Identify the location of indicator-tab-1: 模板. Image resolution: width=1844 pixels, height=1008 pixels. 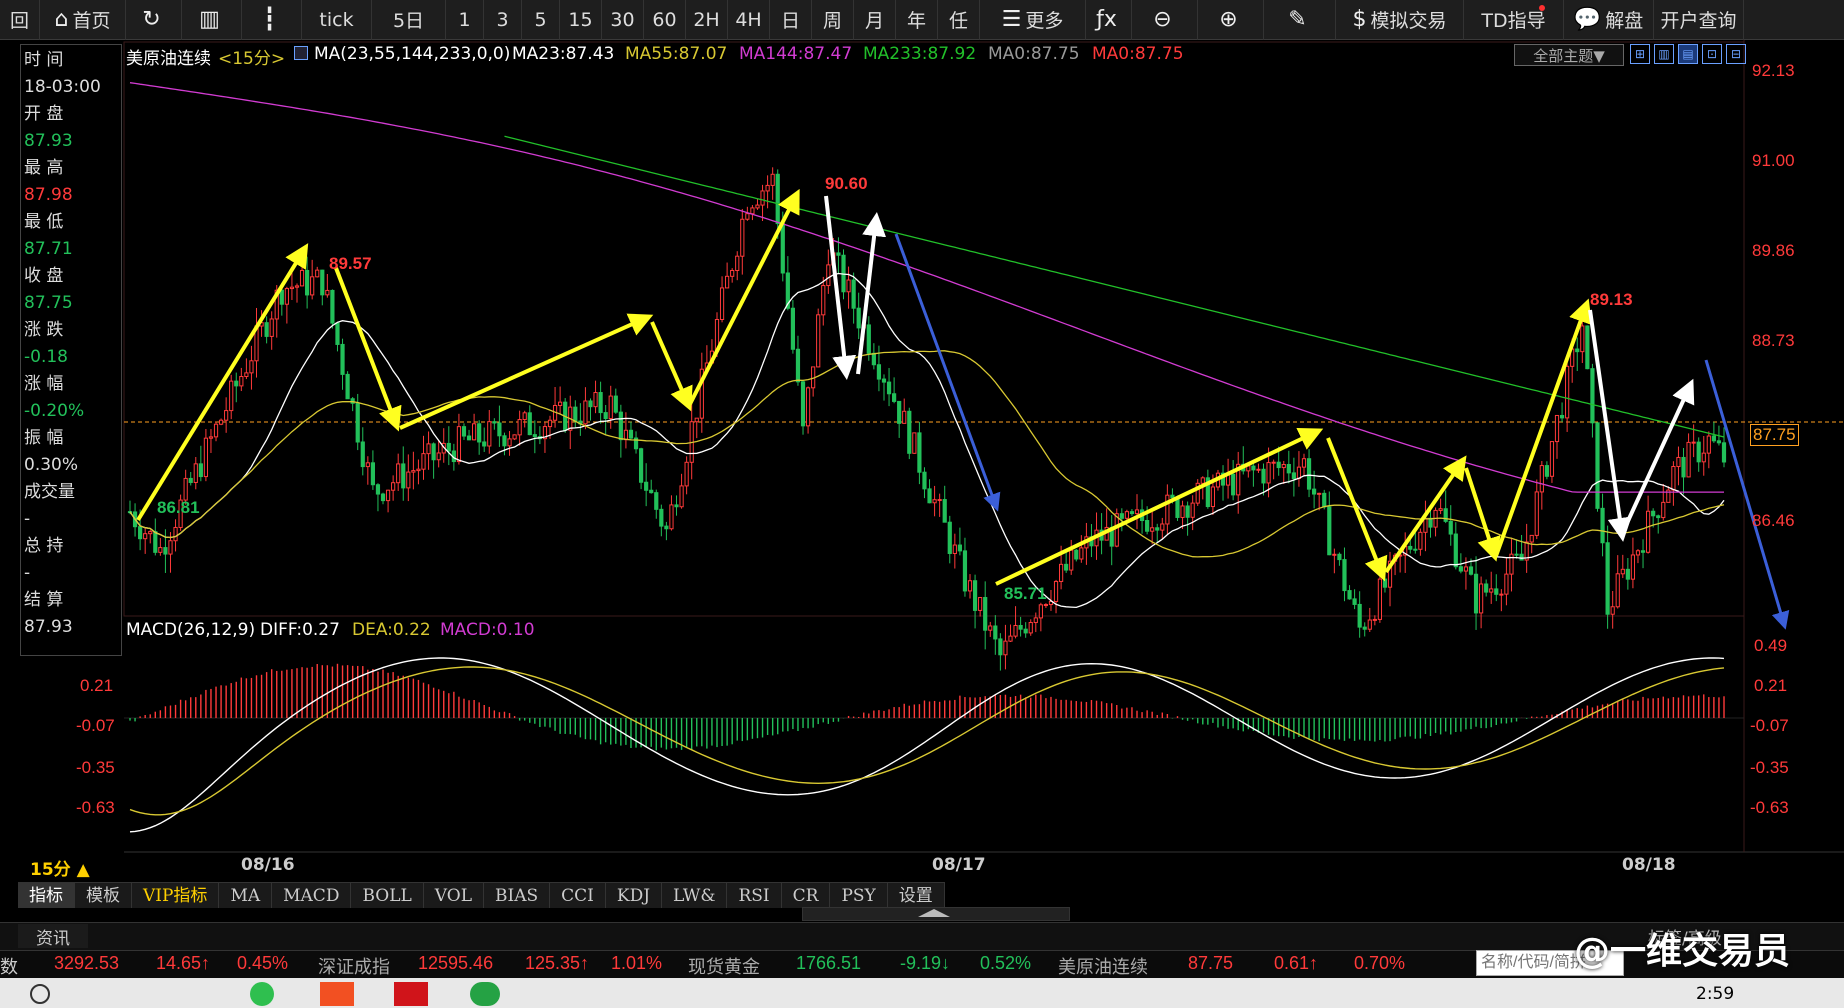
(103, 895).